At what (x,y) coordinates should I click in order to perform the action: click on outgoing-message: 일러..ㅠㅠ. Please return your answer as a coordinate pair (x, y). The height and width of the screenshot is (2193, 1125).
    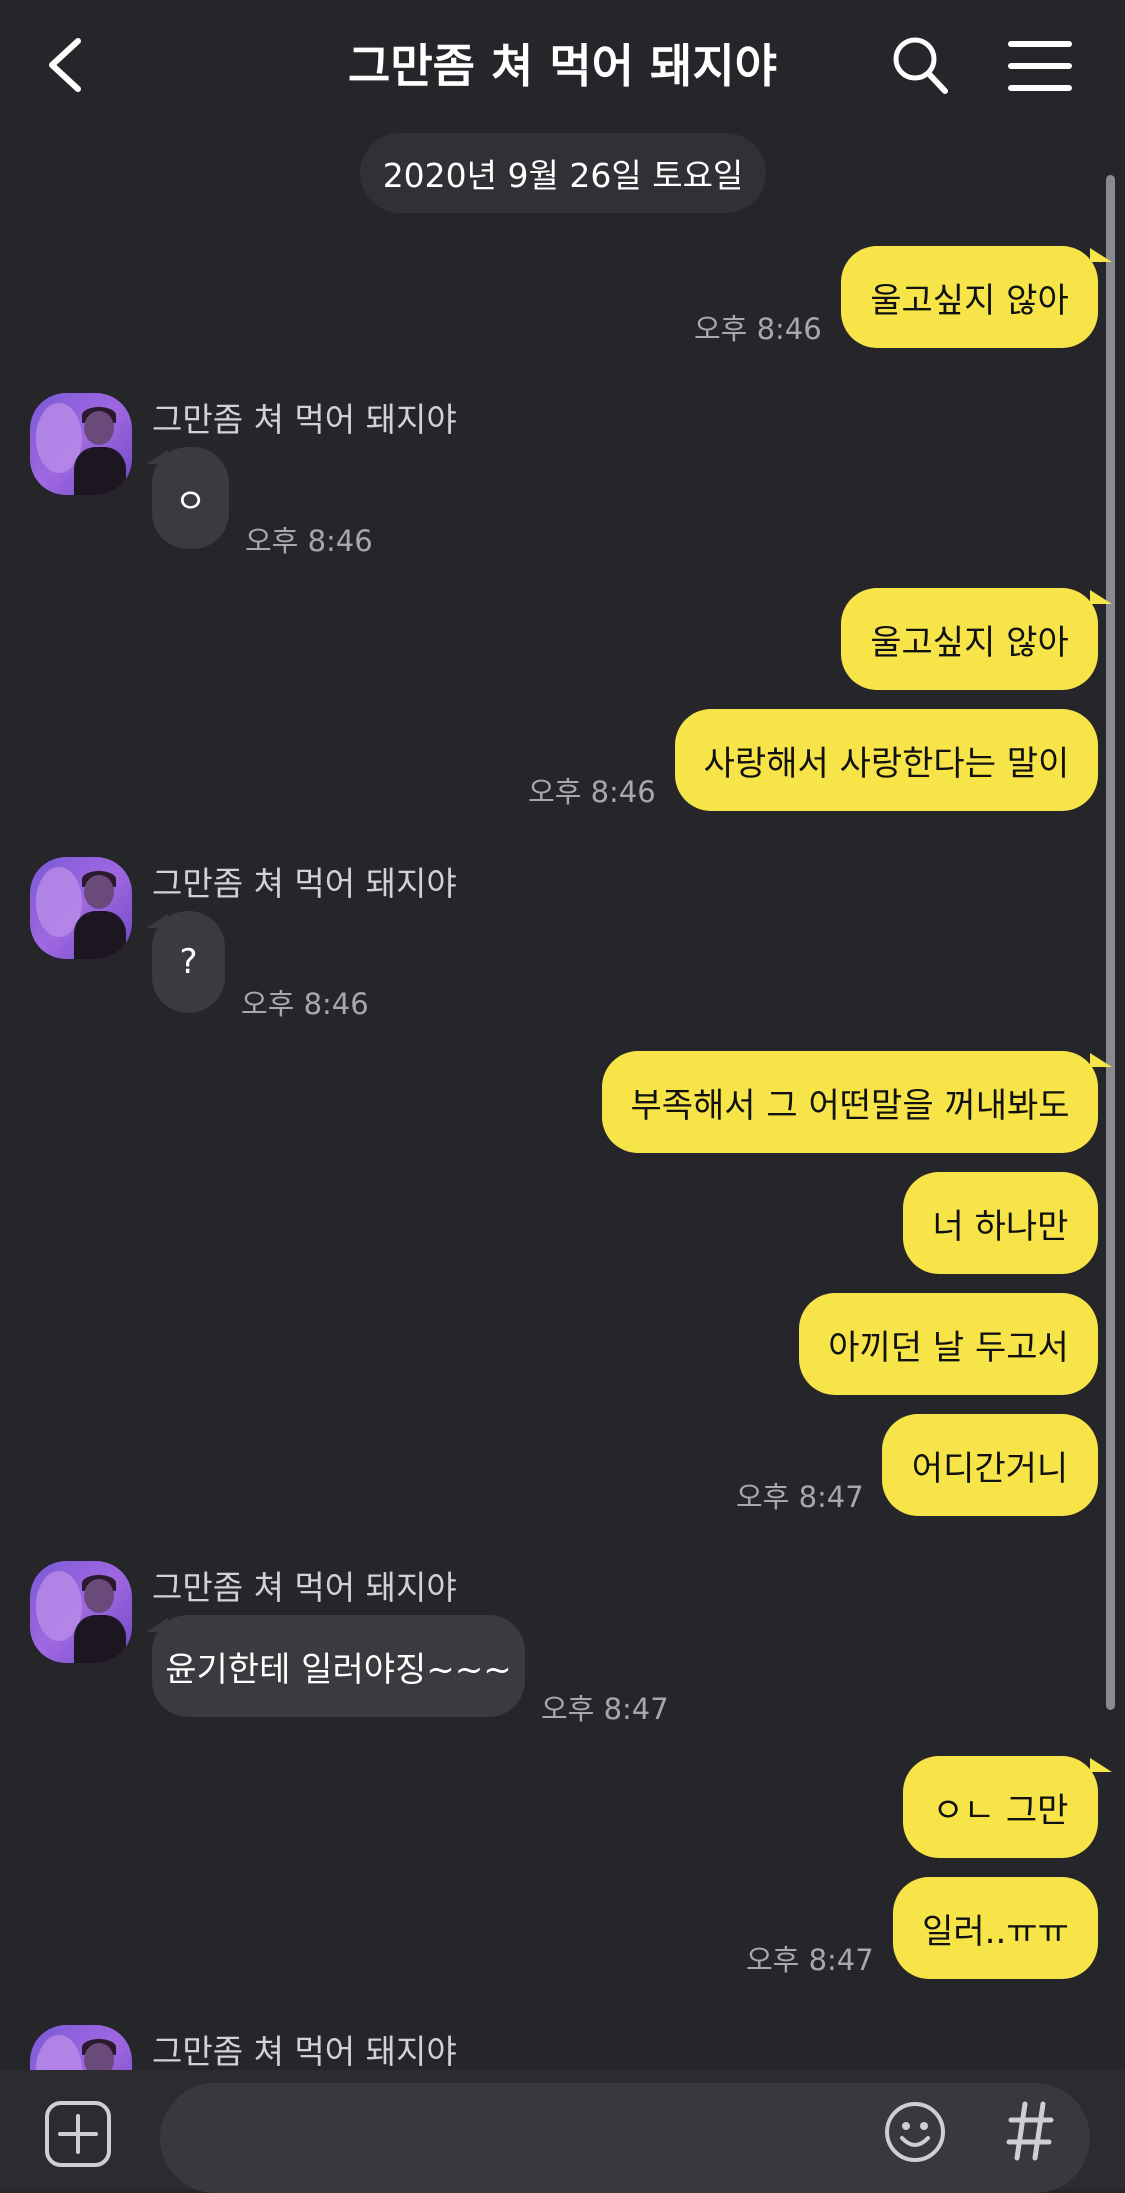
    Looking at the image, I should click on (995, 1928).